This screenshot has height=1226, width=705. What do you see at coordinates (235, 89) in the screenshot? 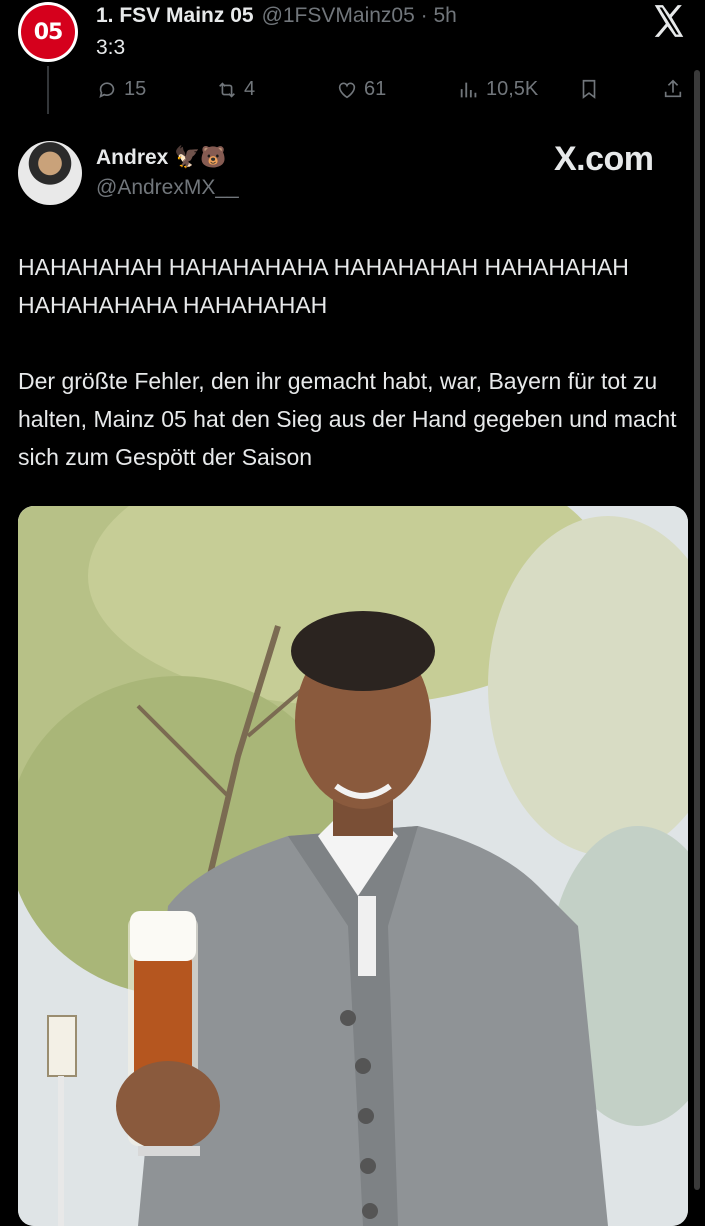
I see `retweet-button: 4` at bounding box center [235, 89].